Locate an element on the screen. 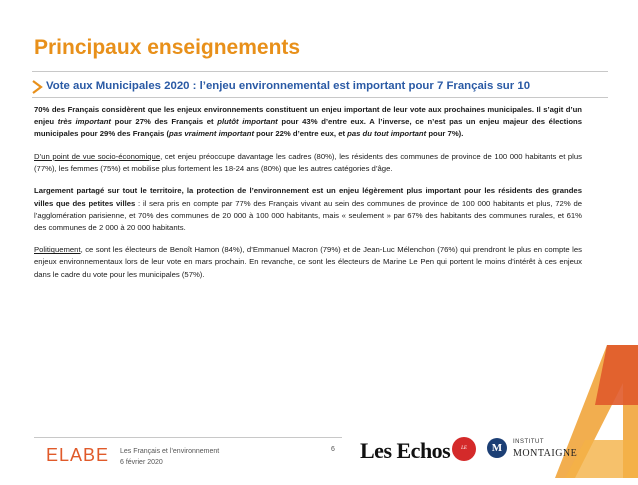 Image resolution: width=638 pixels, height=485 pixels. page-number: 6 is located at coordinates (333, 449).